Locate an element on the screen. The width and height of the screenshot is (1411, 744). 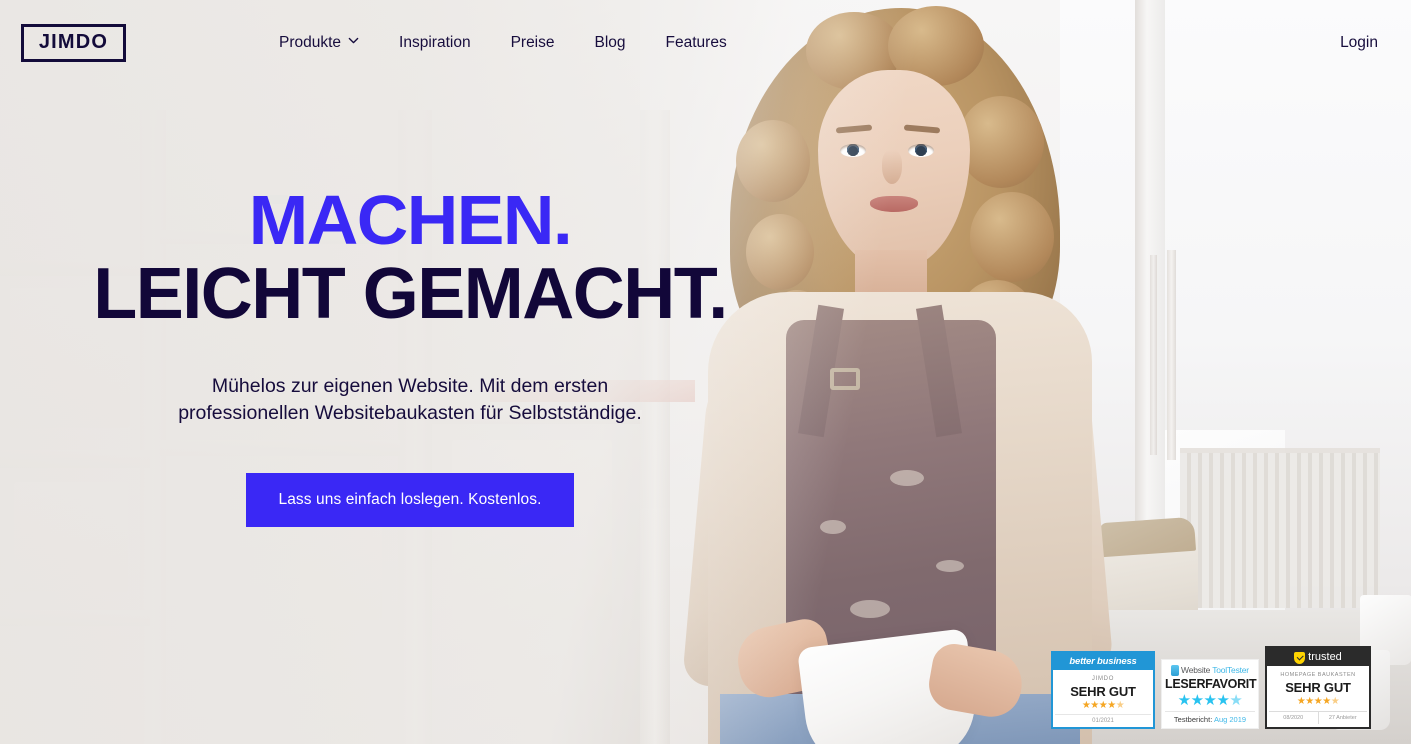
nav-item-features: Features is located at coordinates (696, 43).